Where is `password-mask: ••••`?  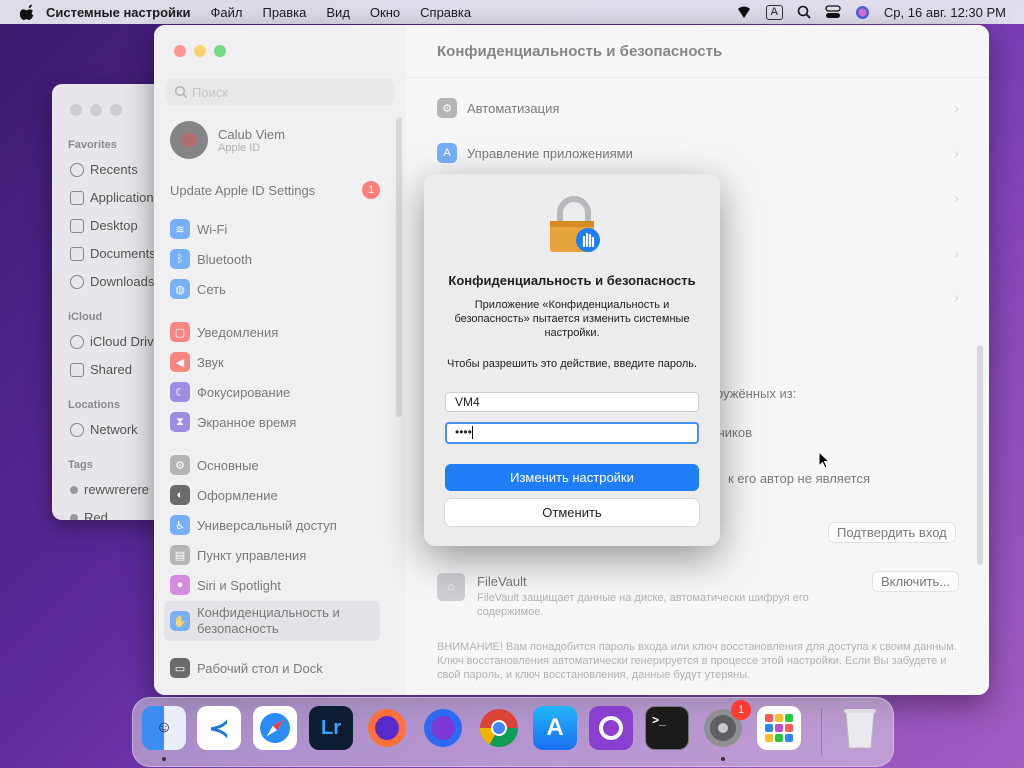 password-mask: •••• is located at coordinates (463, 432).